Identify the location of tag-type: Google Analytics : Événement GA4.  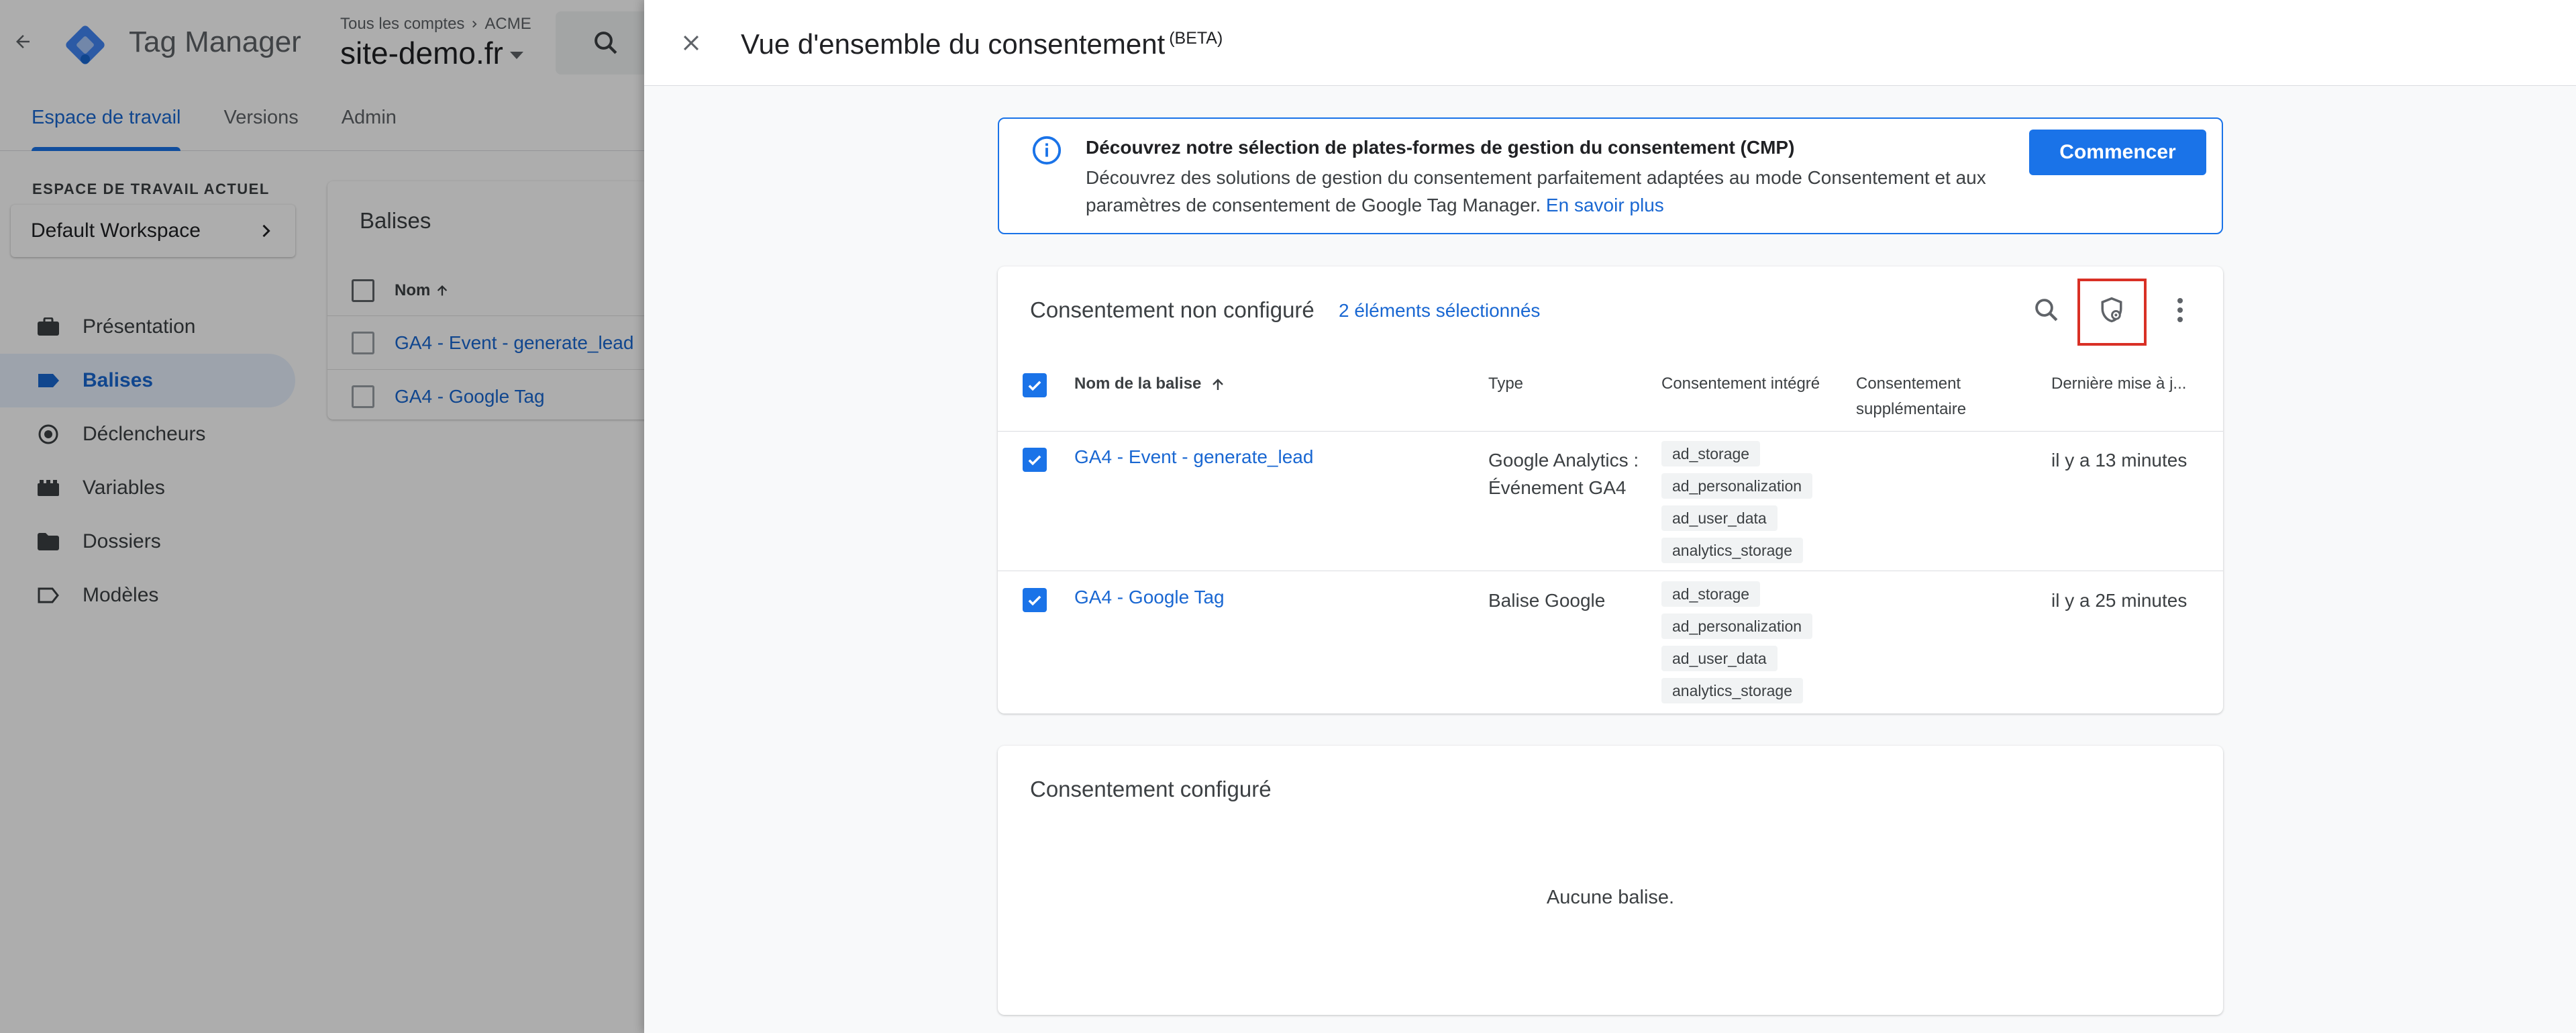
(1563, 474).